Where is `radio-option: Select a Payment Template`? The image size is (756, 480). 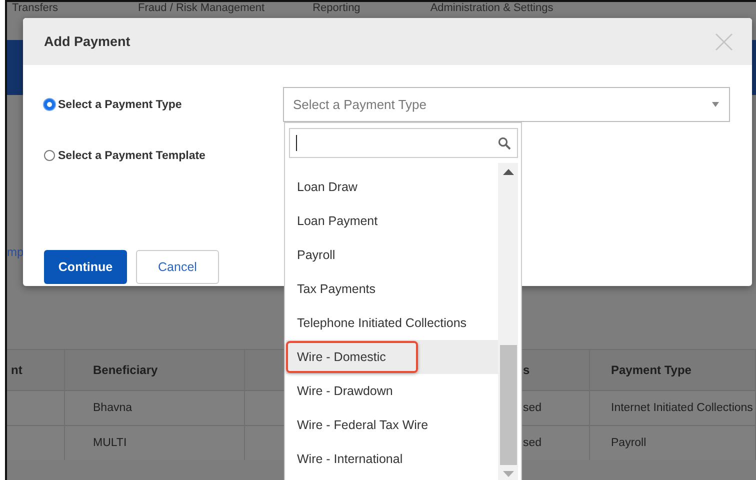 radio-option: Select a Payment Template is located at coordinates (163, 156).